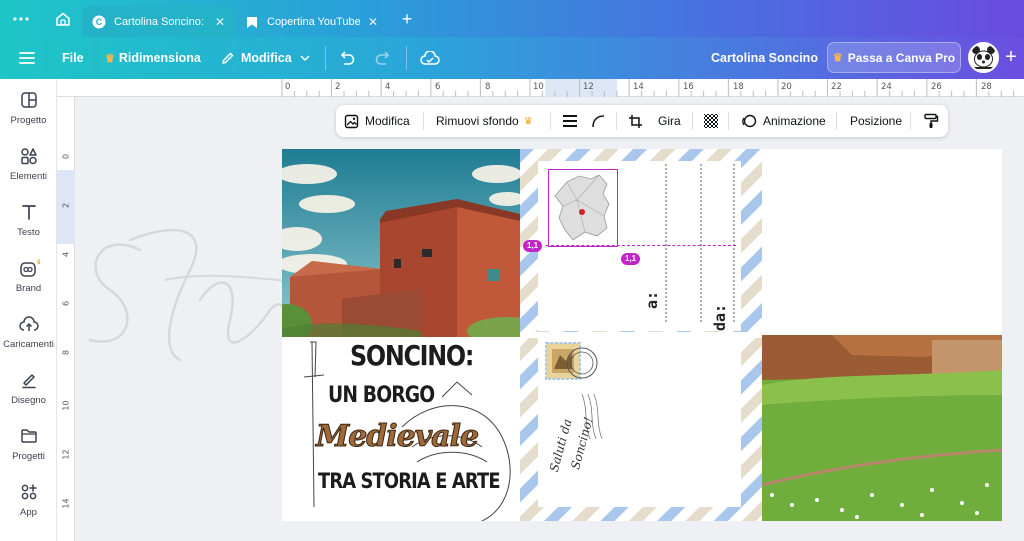  Describe the element at coordinates (27, 58) in the screenshot. I see `menu-icon` at that location.